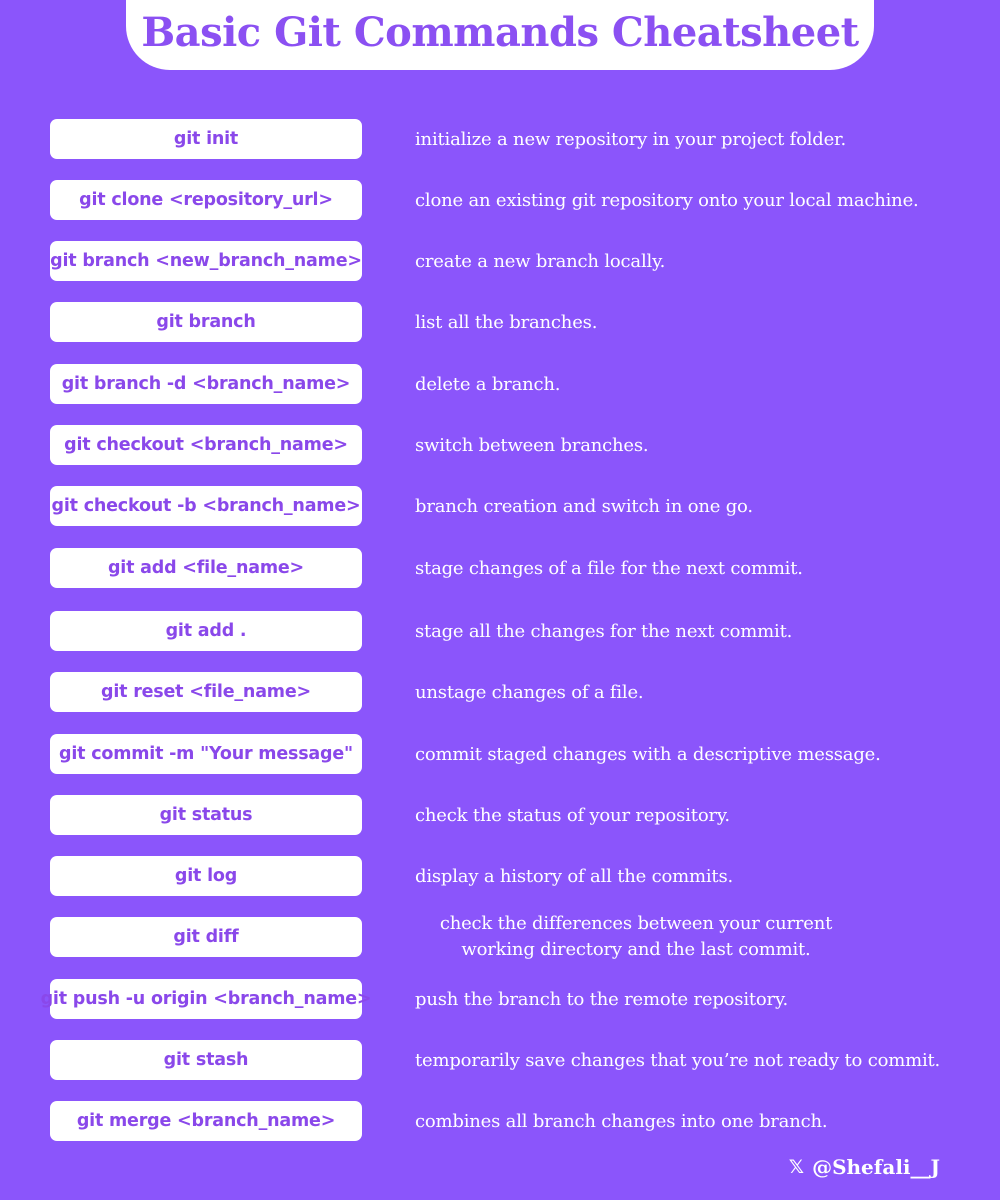  What do you see at coordinates (574, 876) in the screenshot?
I see `command-description: display a history of all the commits.` at bounding box center [574, 876].